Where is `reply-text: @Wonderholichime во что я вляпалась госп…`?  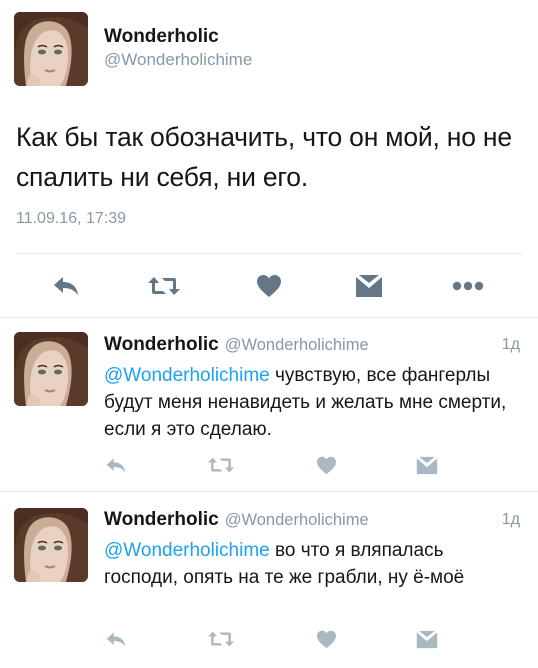 reply-text: @Wonderholichime во что я вляпалась госп… is located at coordinates (313, 564).